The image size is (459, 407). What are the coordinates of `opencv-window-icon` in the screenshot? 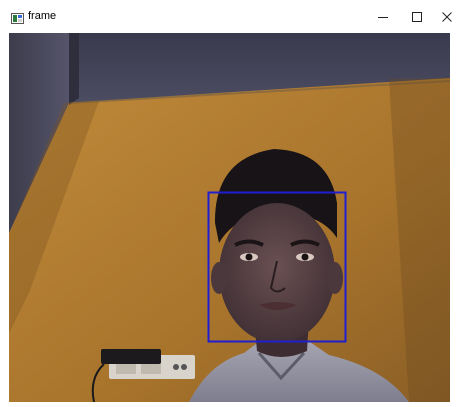 It's located at (17, 17).